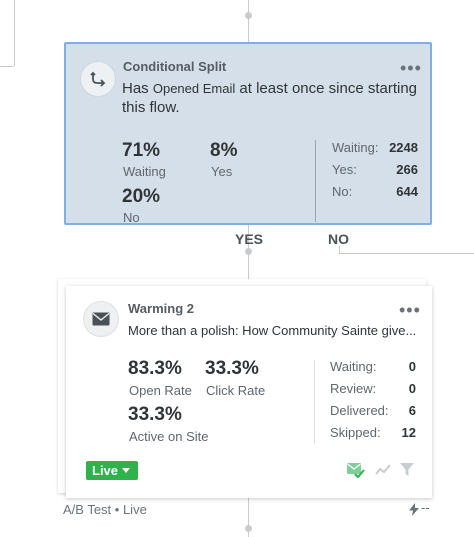 Image resolution: width=474 pixels, height=537 pixels. I want to click on stat-row-skipped: Skipped: 12, so click(373, 432).